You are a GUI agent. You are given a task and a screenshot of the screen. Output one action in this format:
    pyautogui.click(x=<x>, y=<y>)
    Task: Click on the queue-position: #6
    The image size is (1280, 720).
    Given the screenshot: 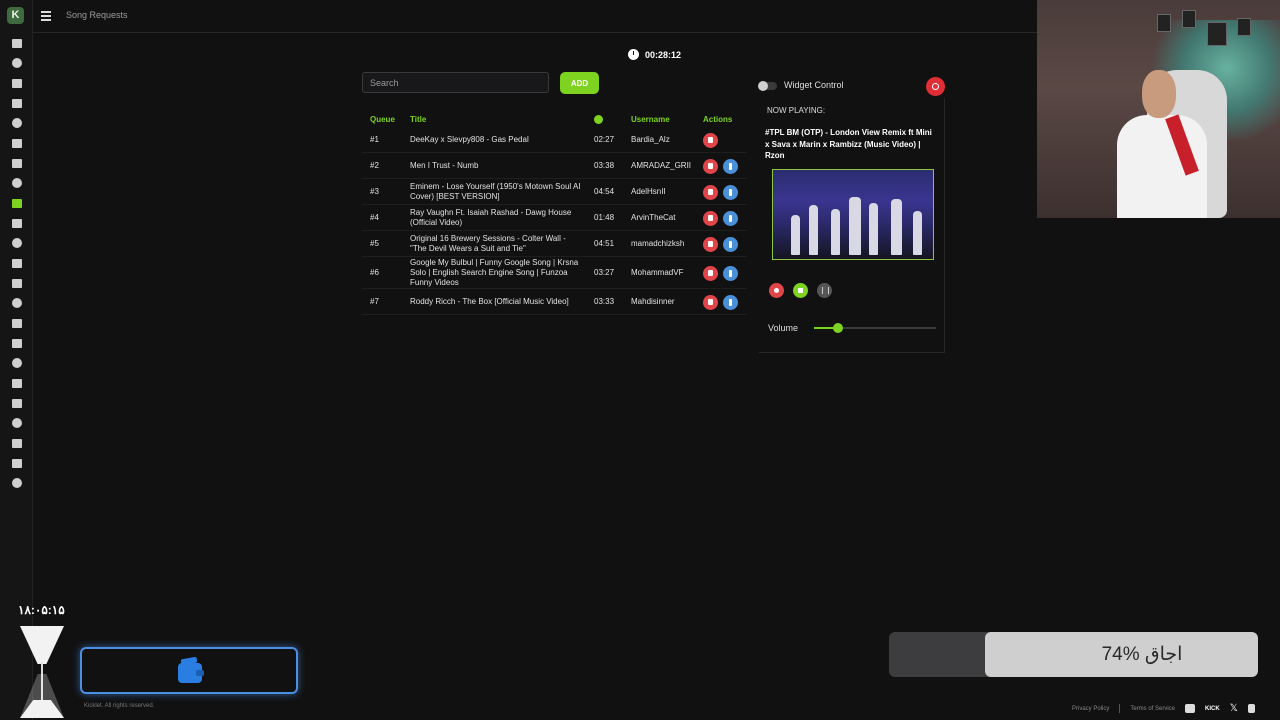 What is the action you would take?
    pyautogui.click(x=374, y=272)
    